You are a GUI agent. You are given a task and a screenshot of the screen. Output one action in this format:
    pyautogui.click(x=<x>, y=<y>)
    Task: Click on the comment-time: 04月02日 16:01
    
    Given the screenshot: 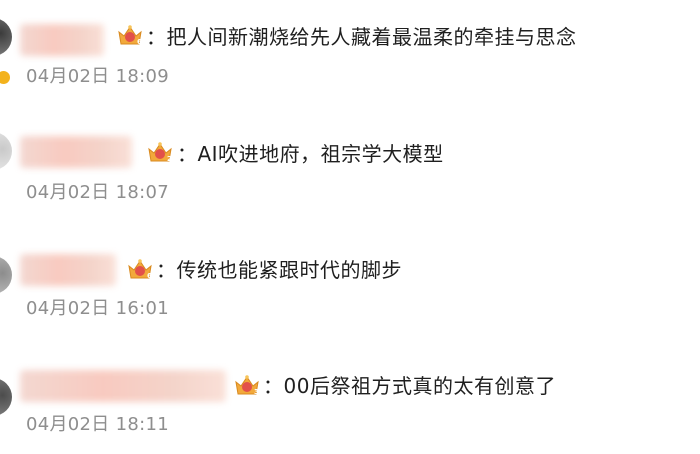 What is the action you would take?
    pyautogui.click(x=98, y=308)
    